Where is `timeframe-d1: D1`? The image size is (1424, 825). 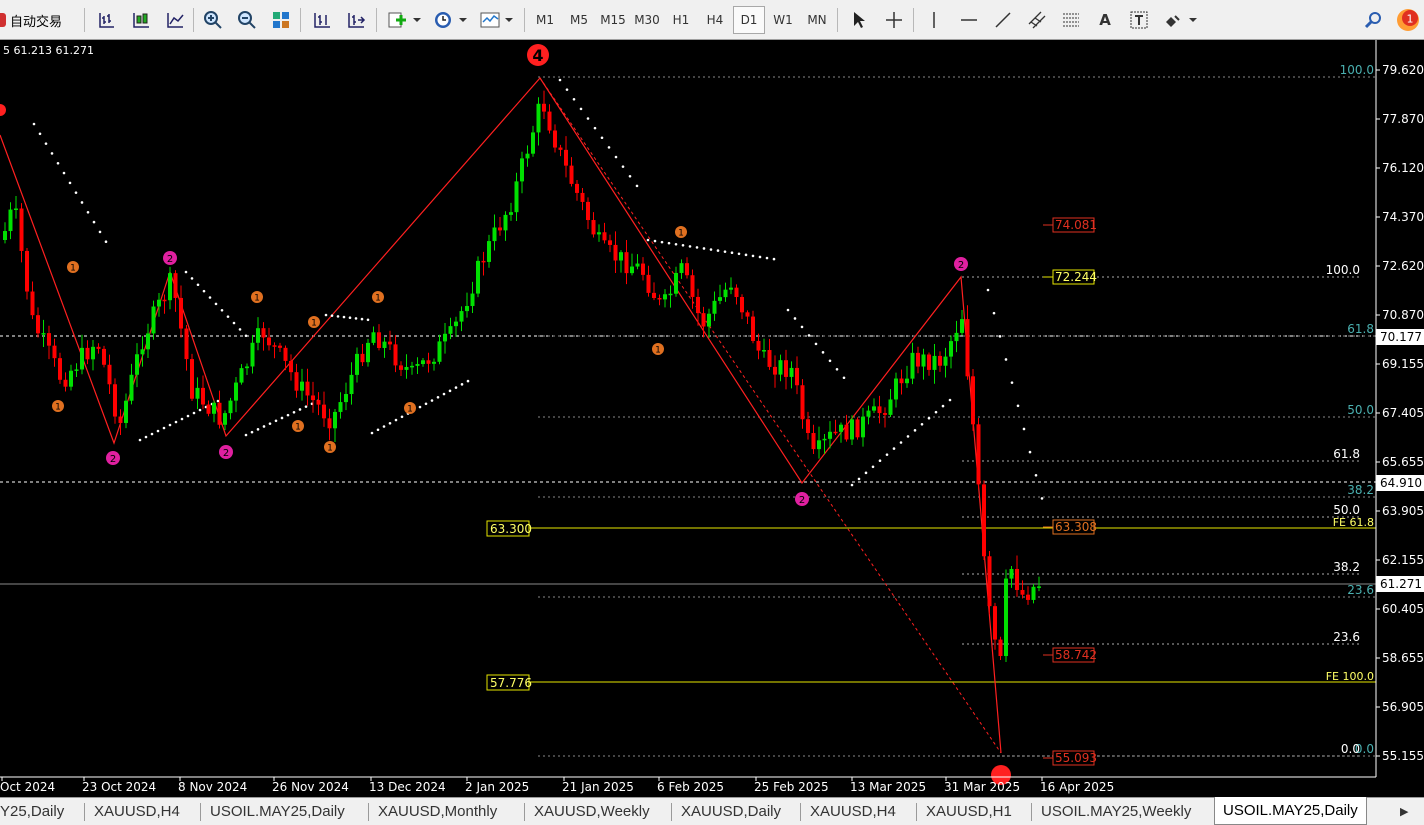
timeframe-d1: D1 is located at coordinates (749, 20).